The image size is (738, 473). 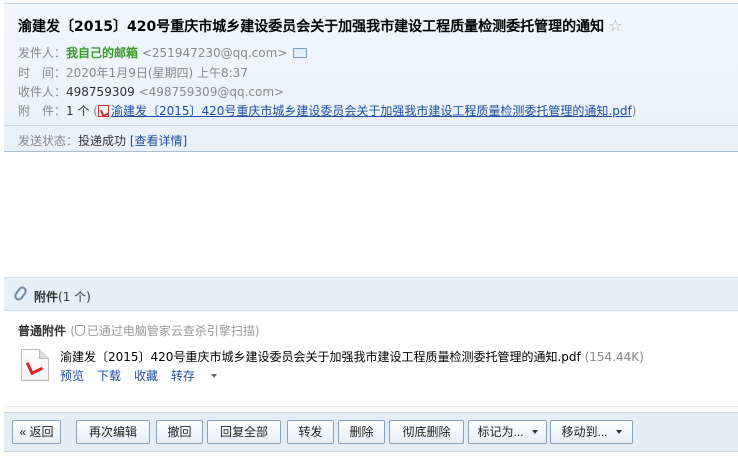 What do you see at coordinates (211, 92) in the screenshot?
I see `recipient-address: <498759309@qq.com>` at bounding box center [211, 92].